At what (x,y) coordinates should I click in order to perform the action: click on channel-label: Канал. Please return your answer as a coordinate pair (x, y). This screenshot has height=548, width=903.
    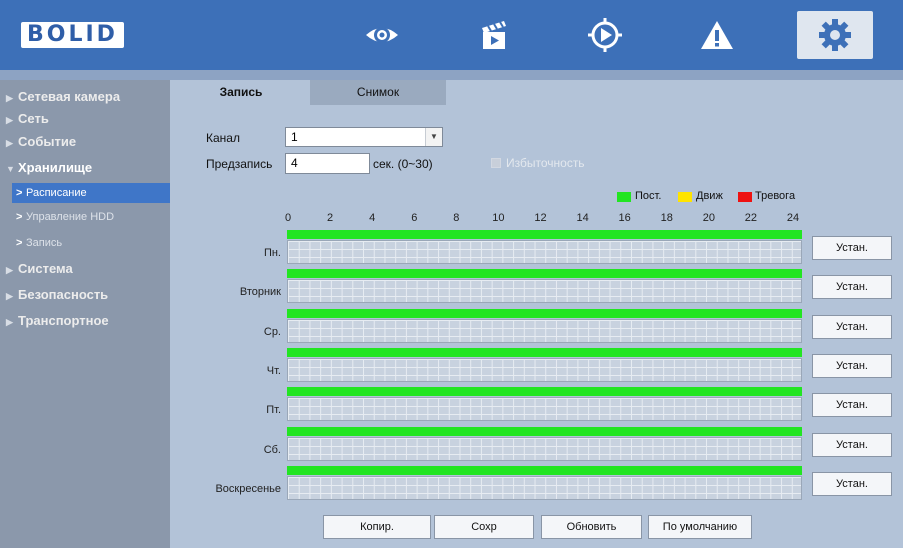
    Looking at the image, I should click on (223, 138).